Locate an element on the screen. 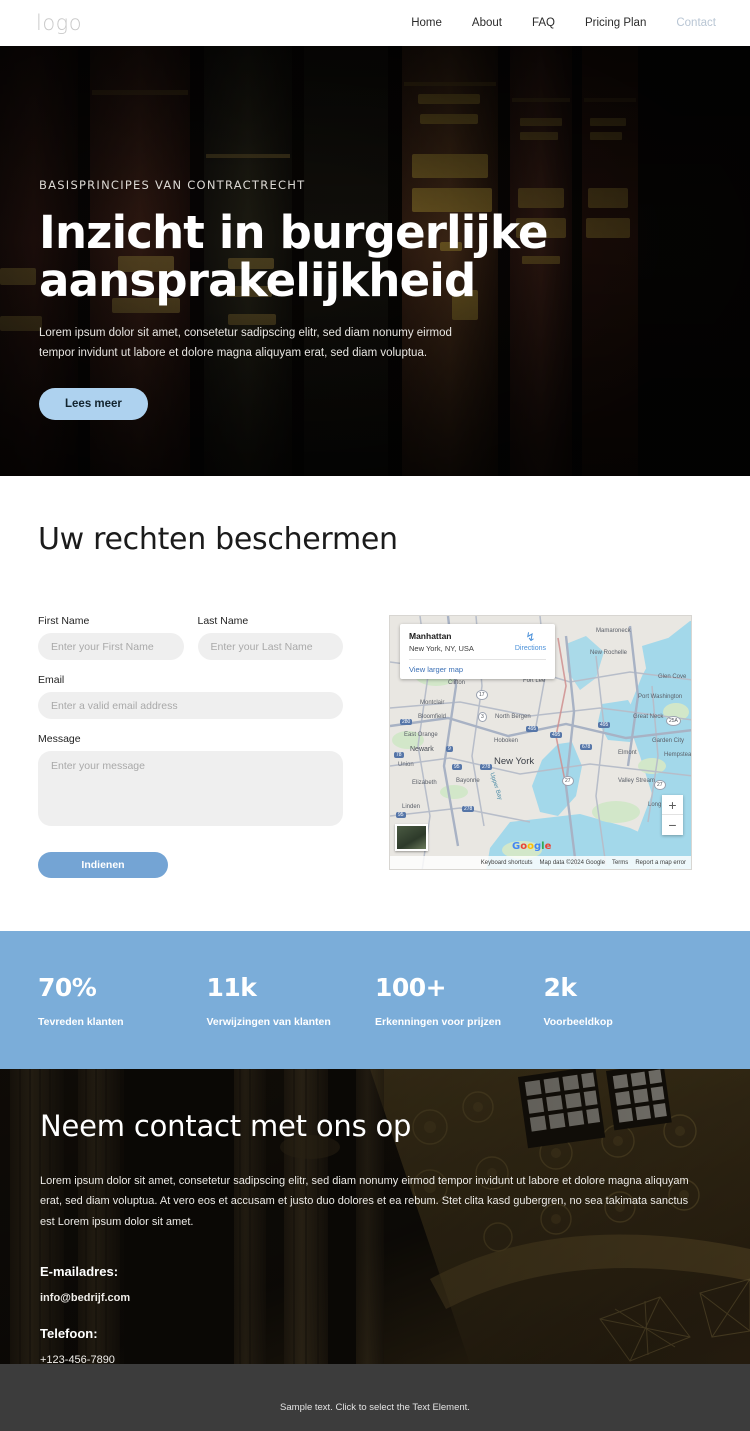 This screenshot has height=1431, width=750. stat-item: 70% Tevreden klanten is located at coordinates (122, 1000).